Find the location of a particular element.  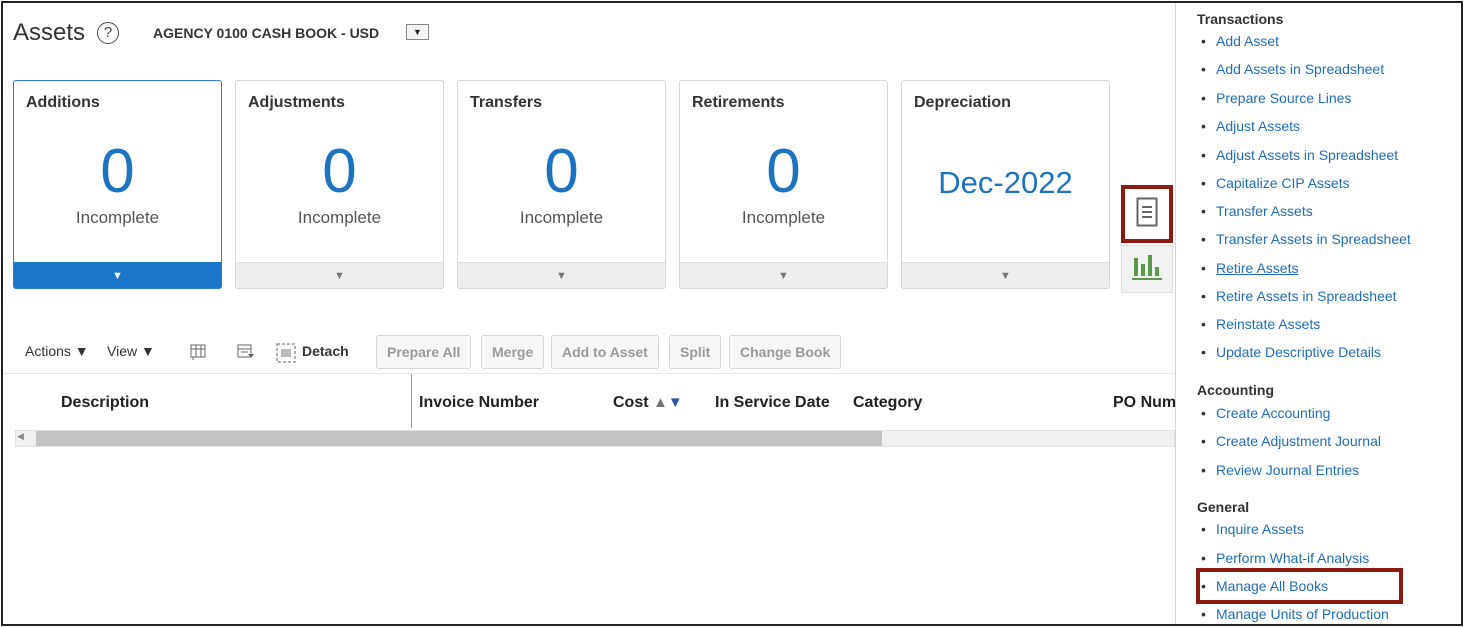

column-invoice-number: Invoice Number is located at coordinates (479, 403).